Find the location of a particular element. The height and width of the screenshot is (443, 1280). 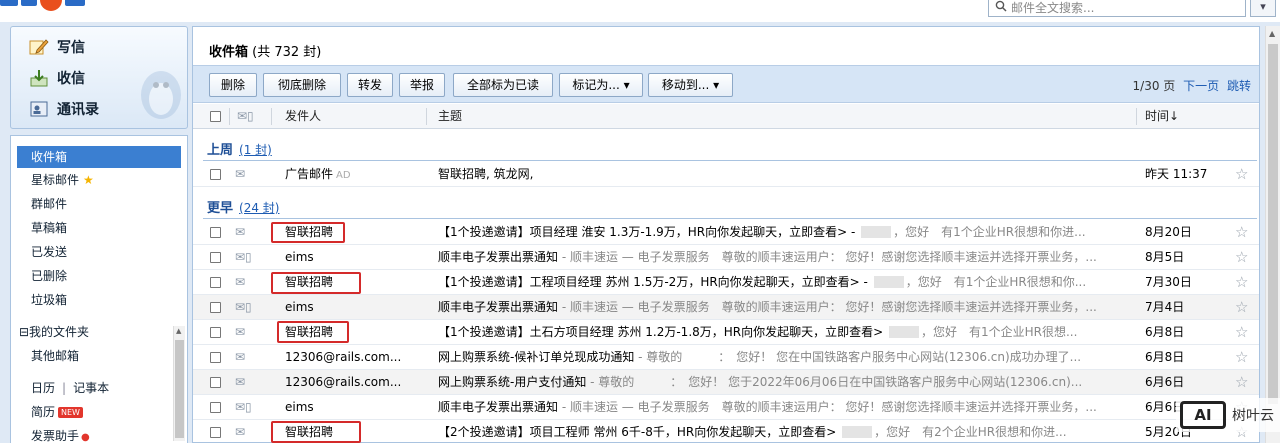

compose-button: 写信 is located at coordinates (57, 47).